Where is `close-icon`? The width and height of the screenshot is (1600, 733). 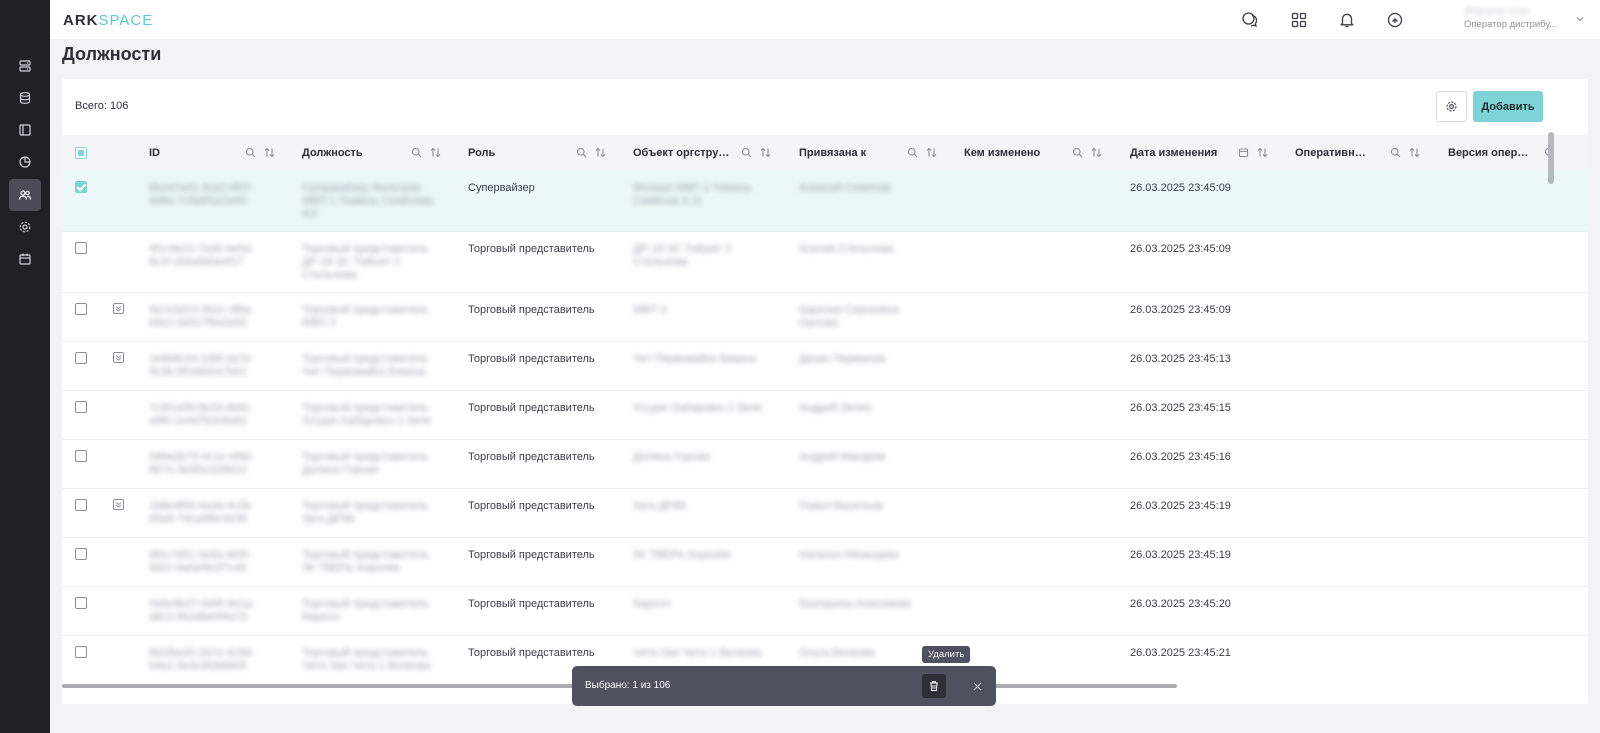 close-icon is located at coordinates (977, 686).